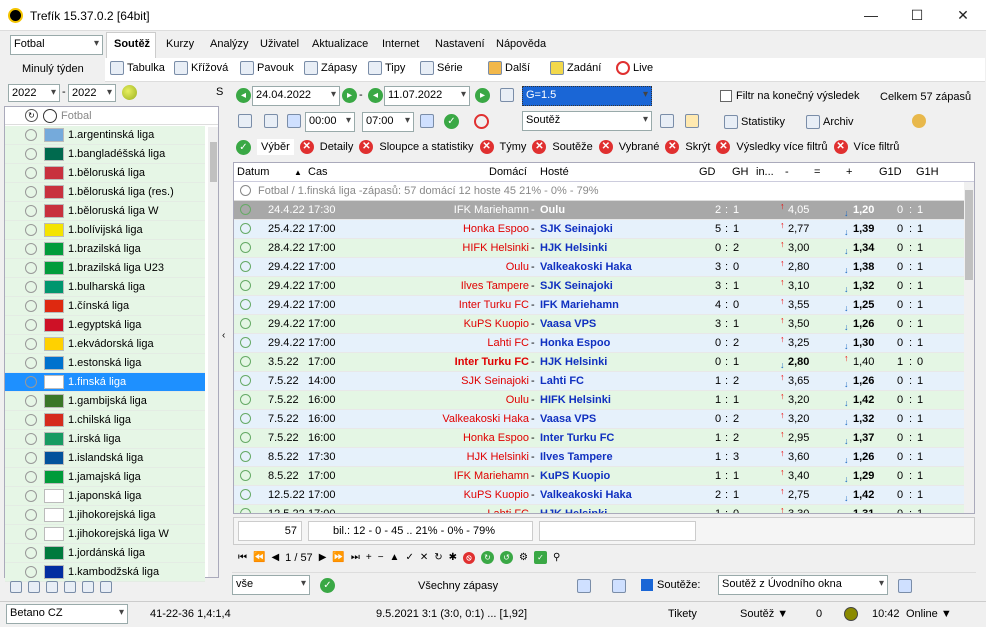  What do you see at coordinates (213, 352) in the screenshot?
I see `league-scrollbar` at bounding box center [213, 352].